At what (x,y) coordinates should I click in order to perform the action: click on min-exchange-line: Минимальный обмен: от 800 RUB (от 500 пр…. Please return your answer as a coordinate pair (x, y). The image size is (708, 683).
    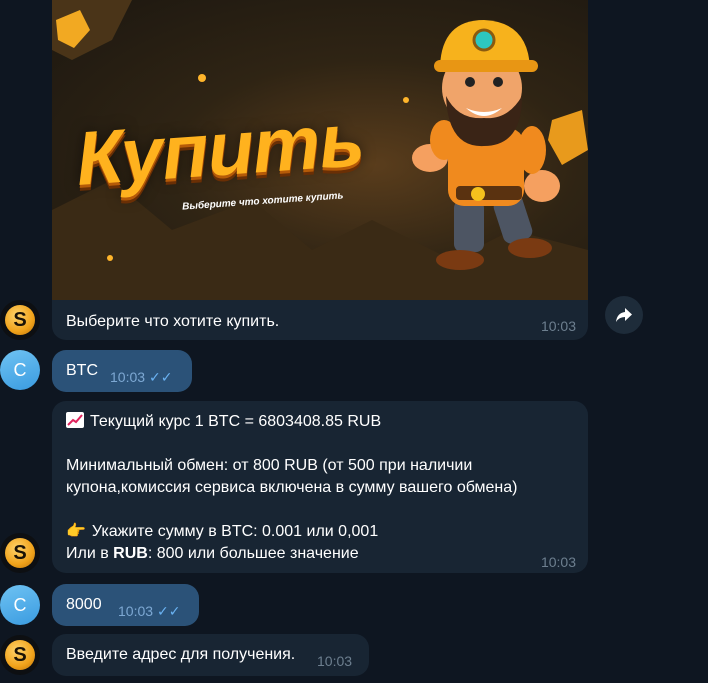
    Looking at the image, I should click on (269, 465).